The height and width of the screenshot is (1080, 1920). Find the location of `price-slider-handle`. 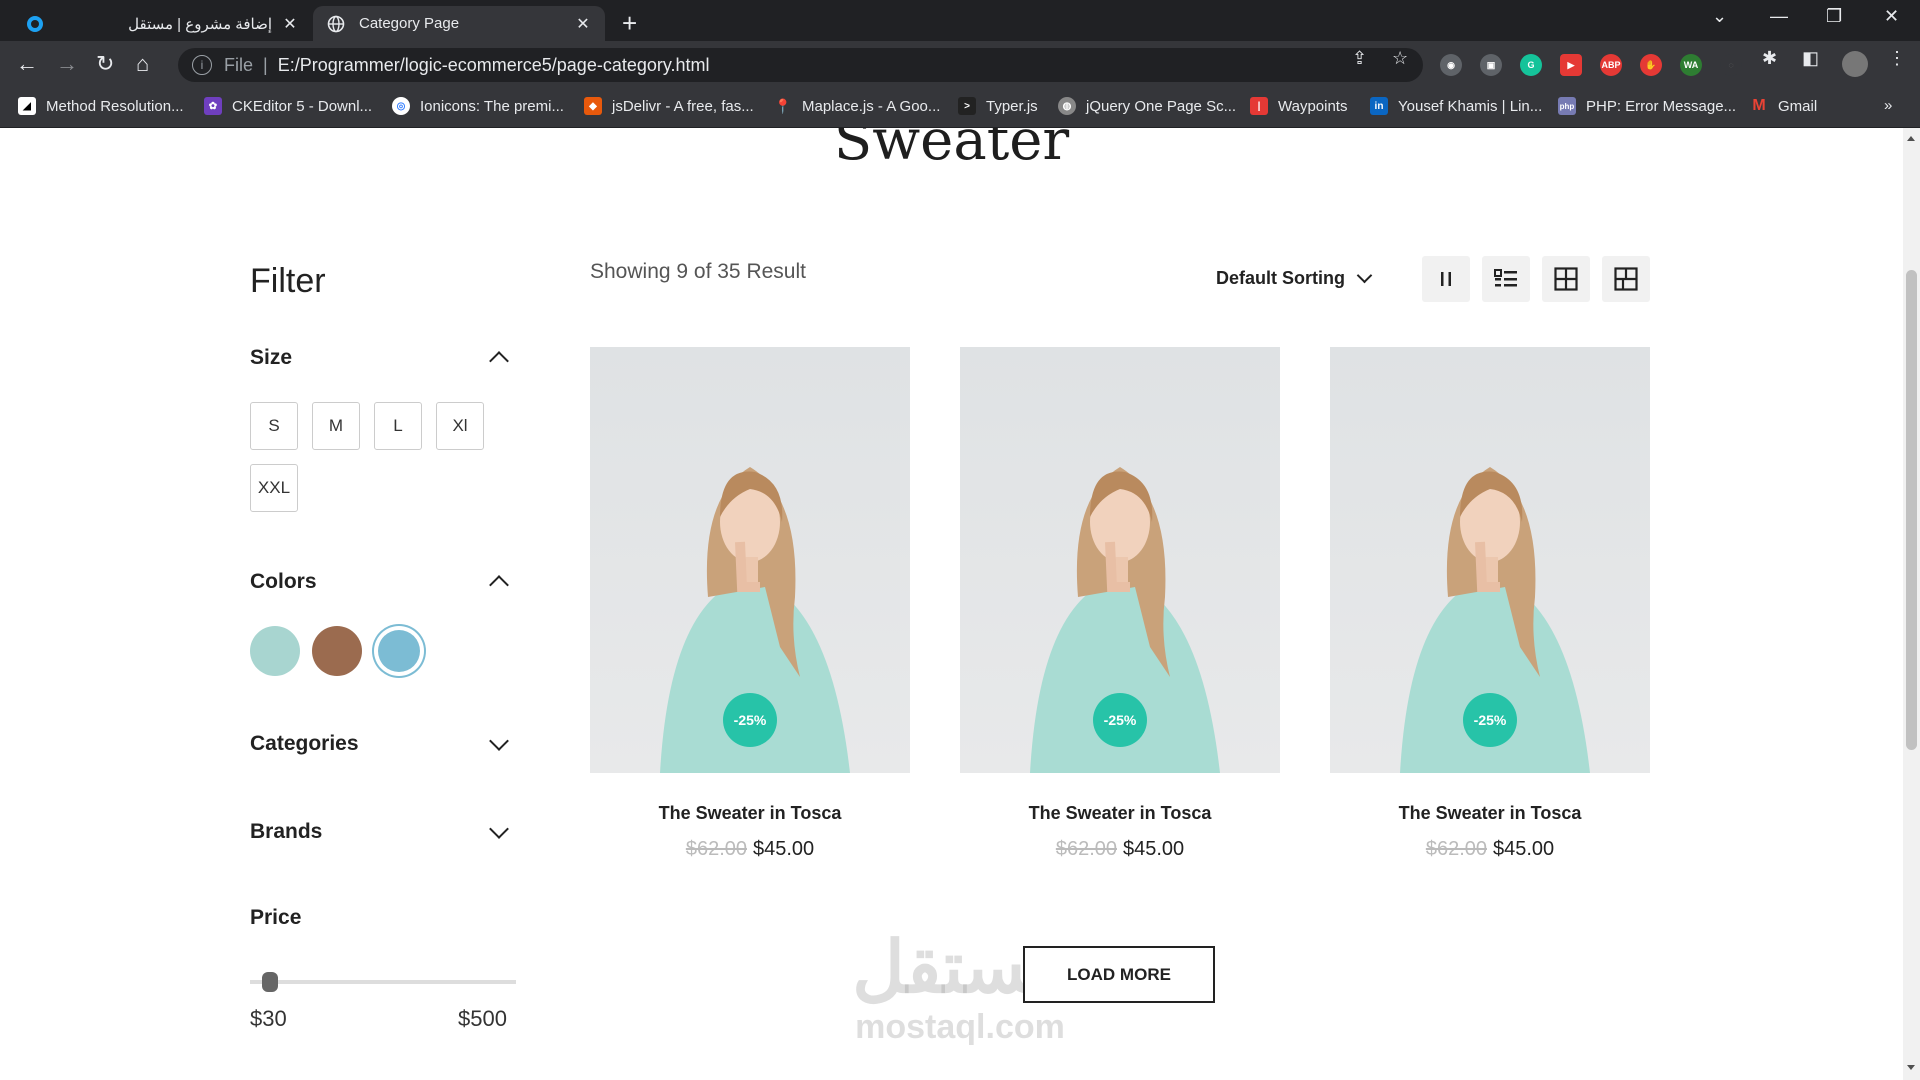

price-slider-handle is located at coordinates (270, 982).